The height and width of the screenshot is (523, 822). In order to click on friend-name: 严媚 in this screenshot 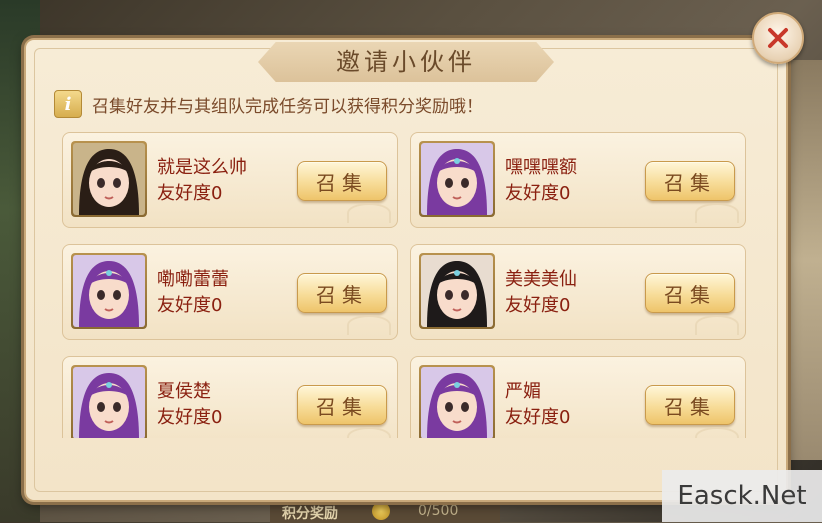, I will do `click(523, 391)`.